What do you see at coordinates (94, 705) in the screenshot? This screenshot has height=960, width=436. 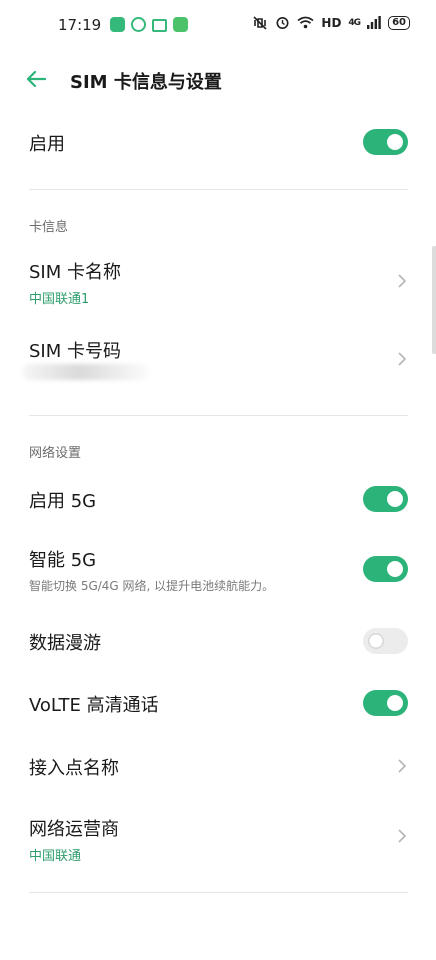 I see `volte-label: VoLTE 高清通话` at bounding box center [94, 705].